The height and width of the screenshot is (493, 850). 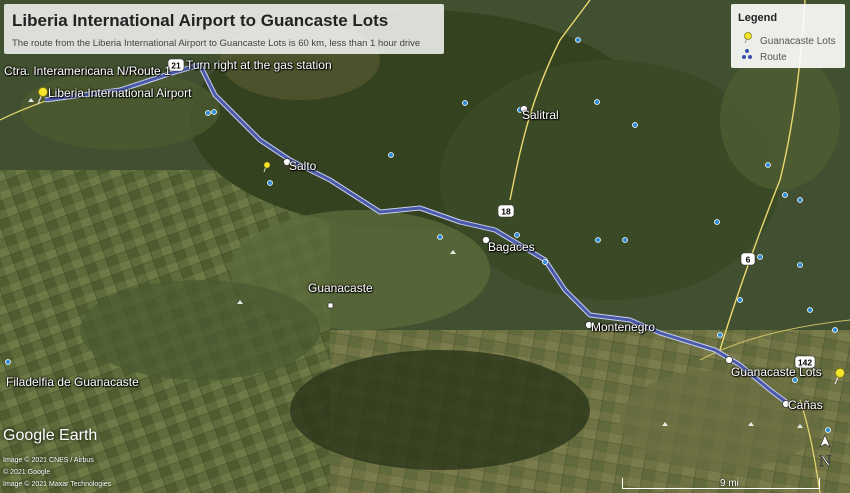 I want to click on label-ctra: Ctra. Interamericana N/Route 1, so click(x=87, y=71).